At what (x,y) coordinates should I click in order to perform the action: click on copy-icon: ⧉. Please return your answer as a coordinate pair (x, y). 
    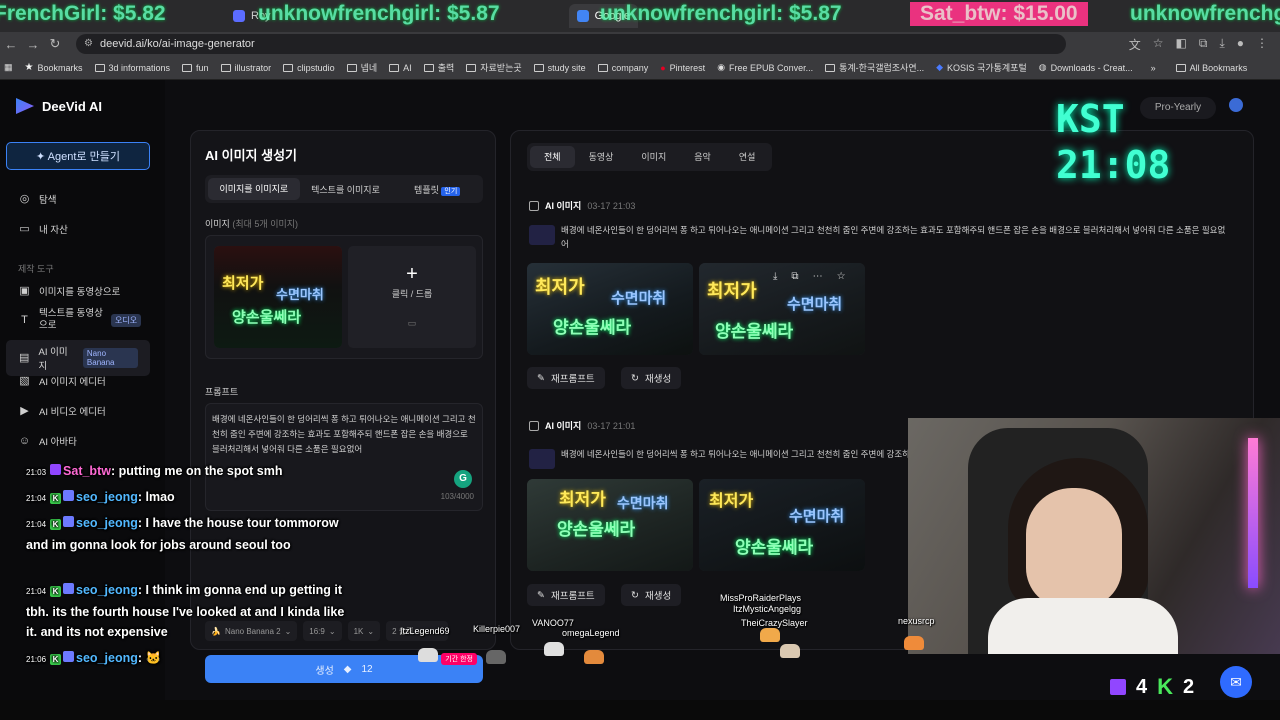
    Looking at the image, I should click on (794, 276).